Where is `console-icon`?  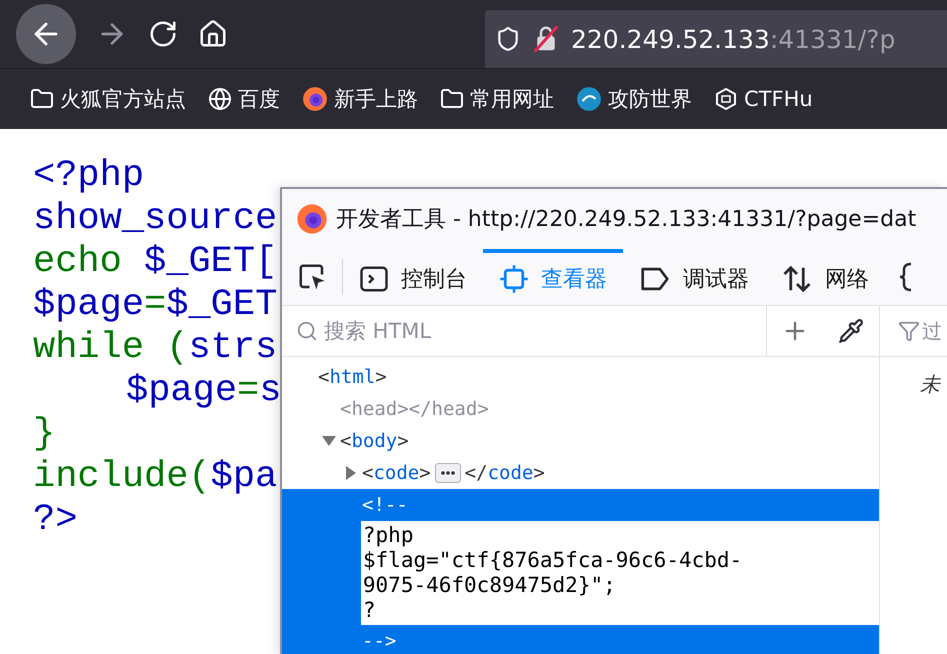
console-icon is located at coordinates (374, 279).